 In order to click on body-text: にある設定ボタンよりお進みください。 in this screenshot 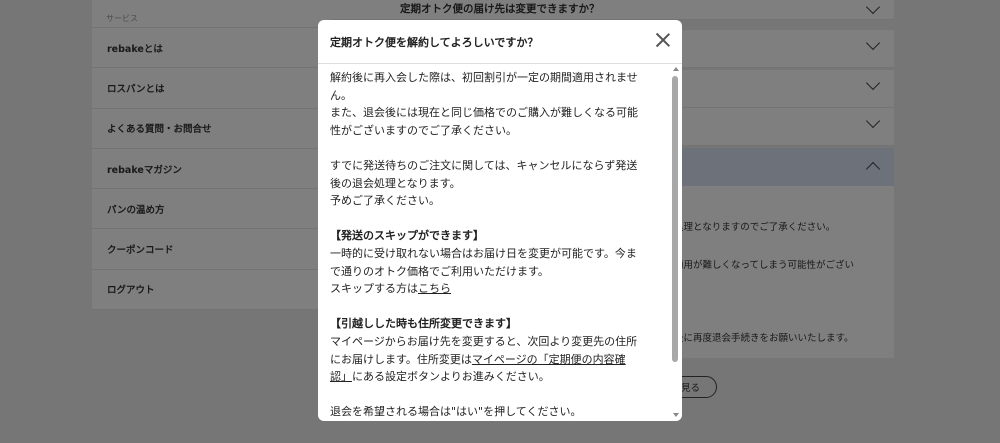, I will do `click(451, 377)`.